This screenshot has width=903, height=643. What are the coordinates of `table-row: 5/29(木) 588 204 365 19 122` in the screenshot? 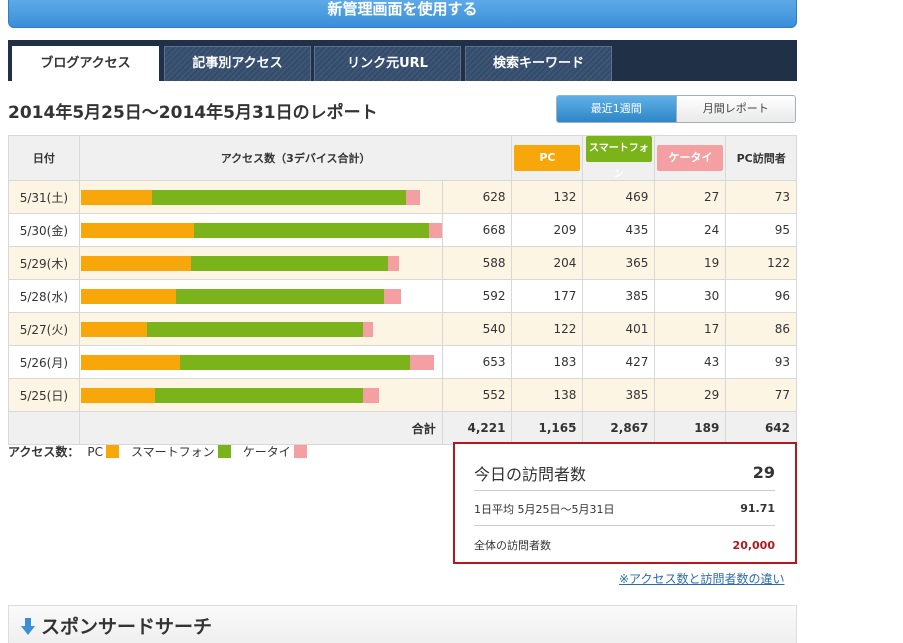 It's located at (402, 263).